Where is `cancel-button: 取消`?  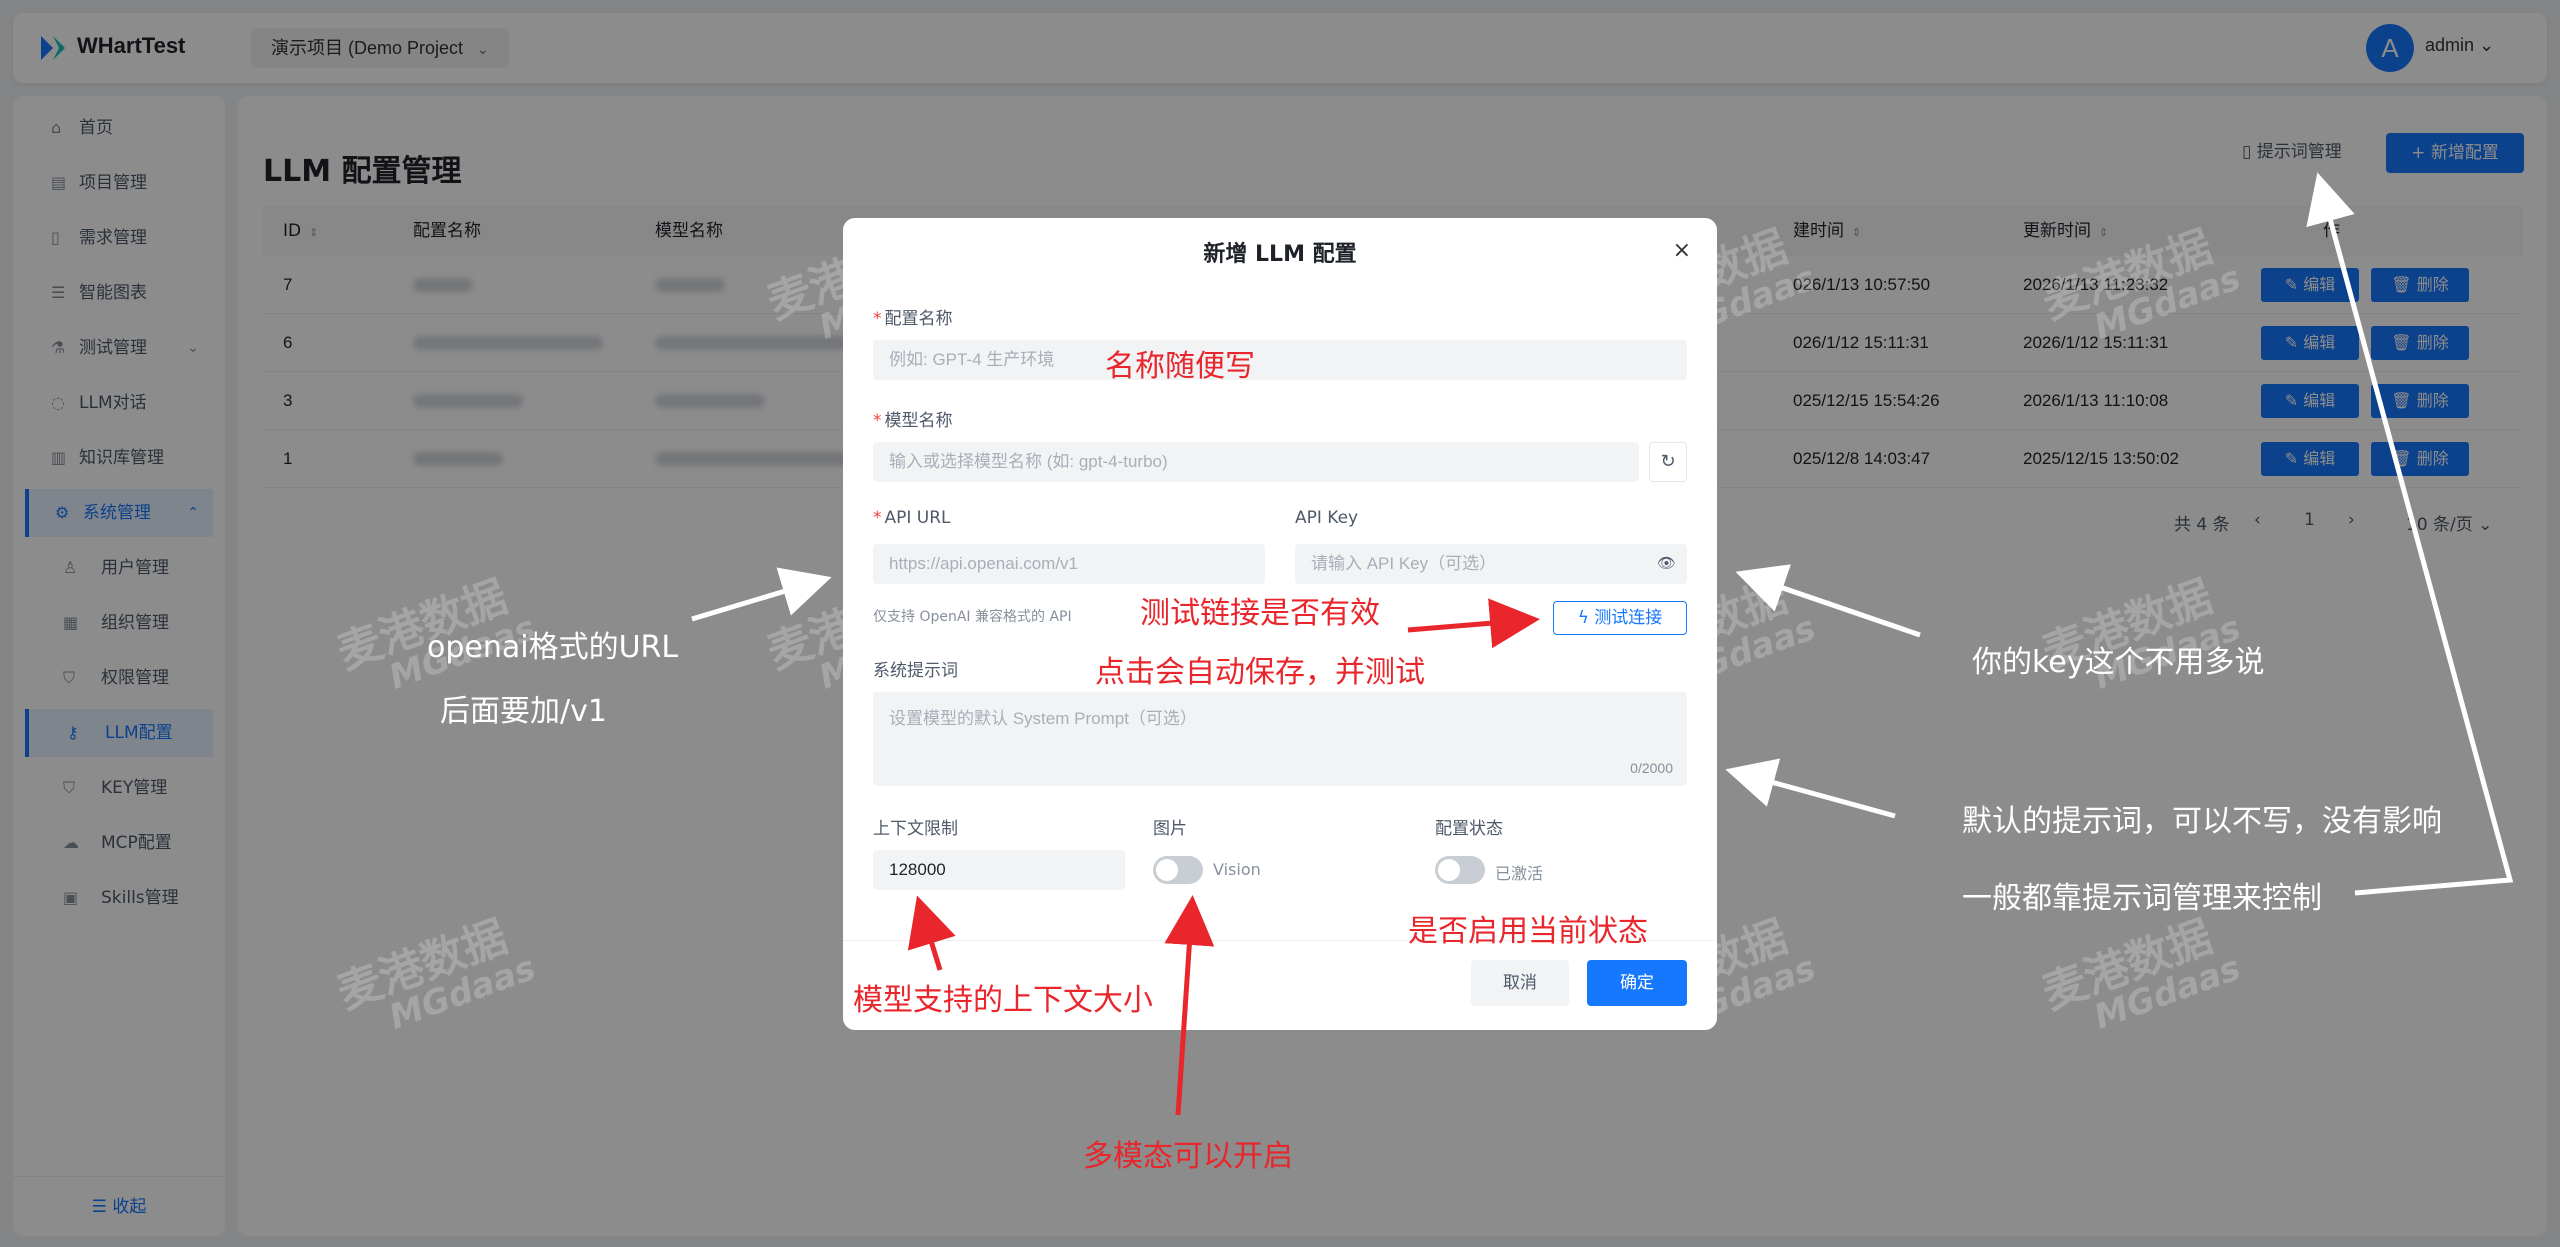 cancel-button: 取消 is located at coordinates (1520, 983).